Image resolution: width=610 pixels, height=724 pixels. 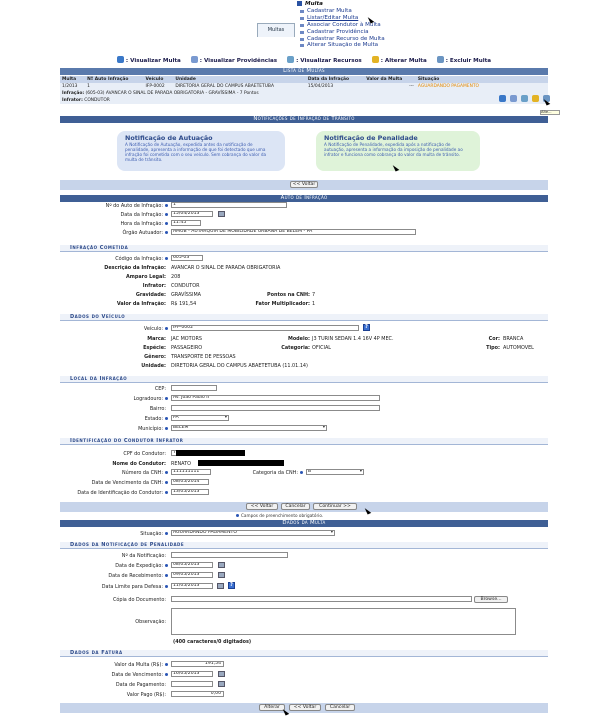 What do you see at coordinates (335, 506) in the screenshot?
I see `continuar-button: Continuar >>` at bounding box center [335, 506].